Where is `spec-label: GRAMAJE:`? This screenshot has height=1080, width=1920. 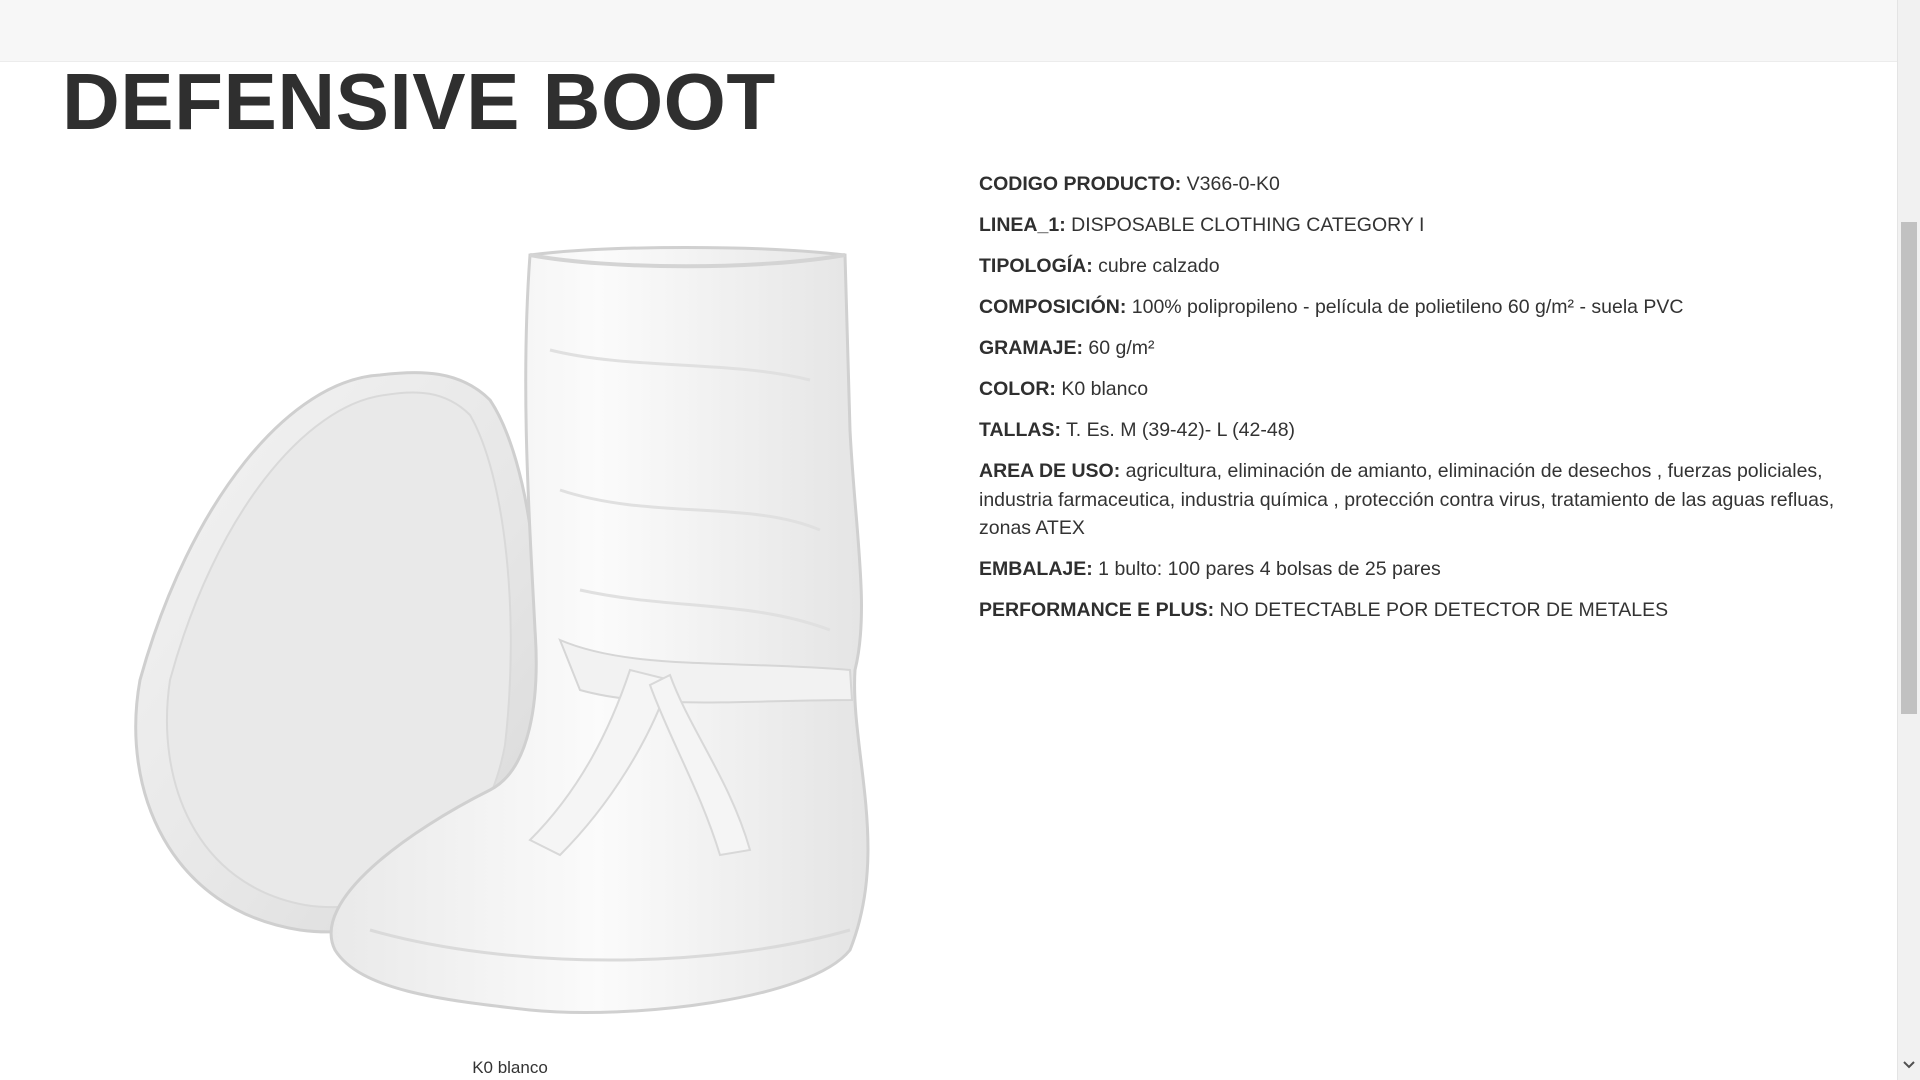 spec-label: GRAMAJE: is located at coordinates (1031, 348).